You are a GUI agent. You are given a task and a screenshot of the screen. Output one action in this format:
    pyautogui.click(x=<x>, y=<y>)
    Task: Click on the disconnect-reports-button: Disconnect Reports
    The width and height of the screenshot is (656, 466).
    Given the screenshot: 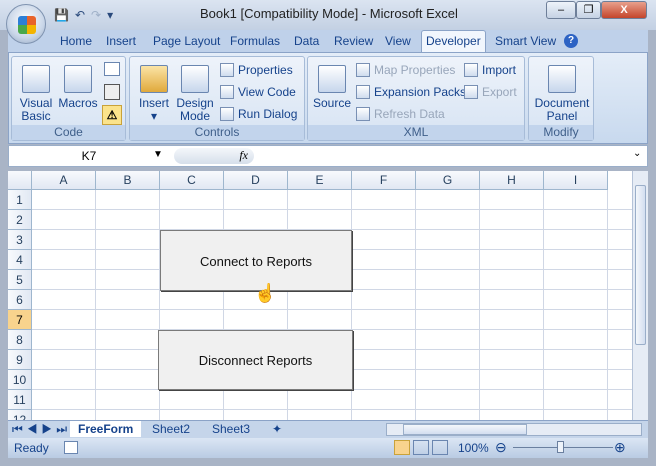 What is the action you would take?
    pyautogui.click(x=255, y=360)
    